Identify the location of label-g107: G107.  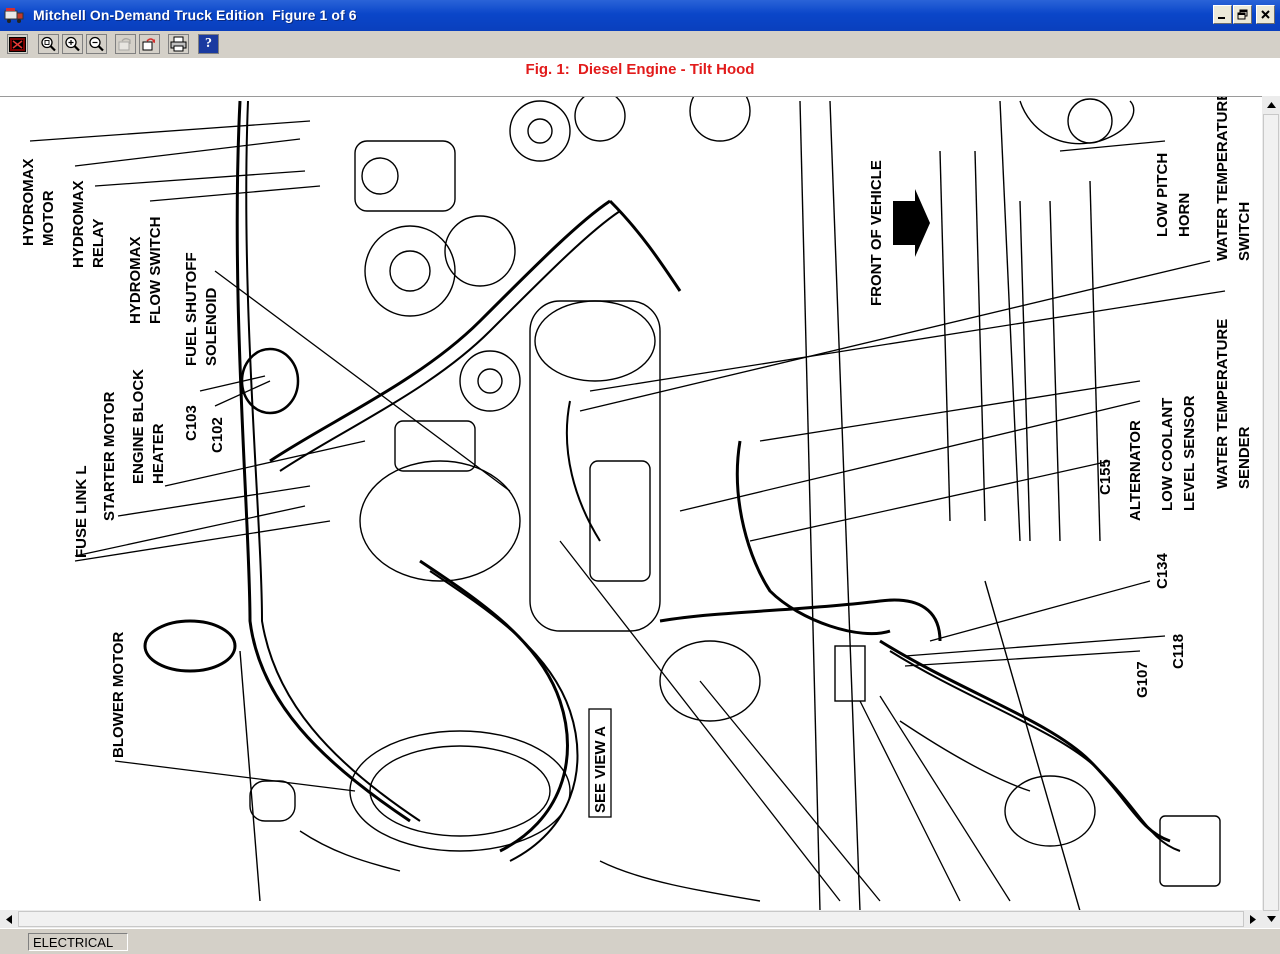
(1142, 679).